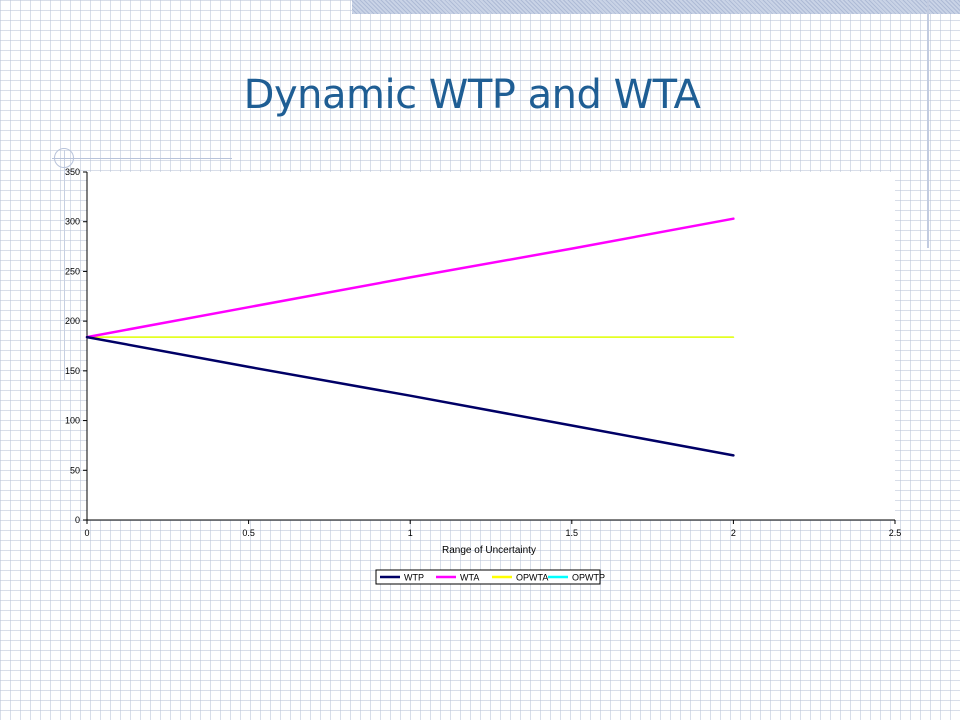  I want to click on series-line-wta, so click(410, 278).